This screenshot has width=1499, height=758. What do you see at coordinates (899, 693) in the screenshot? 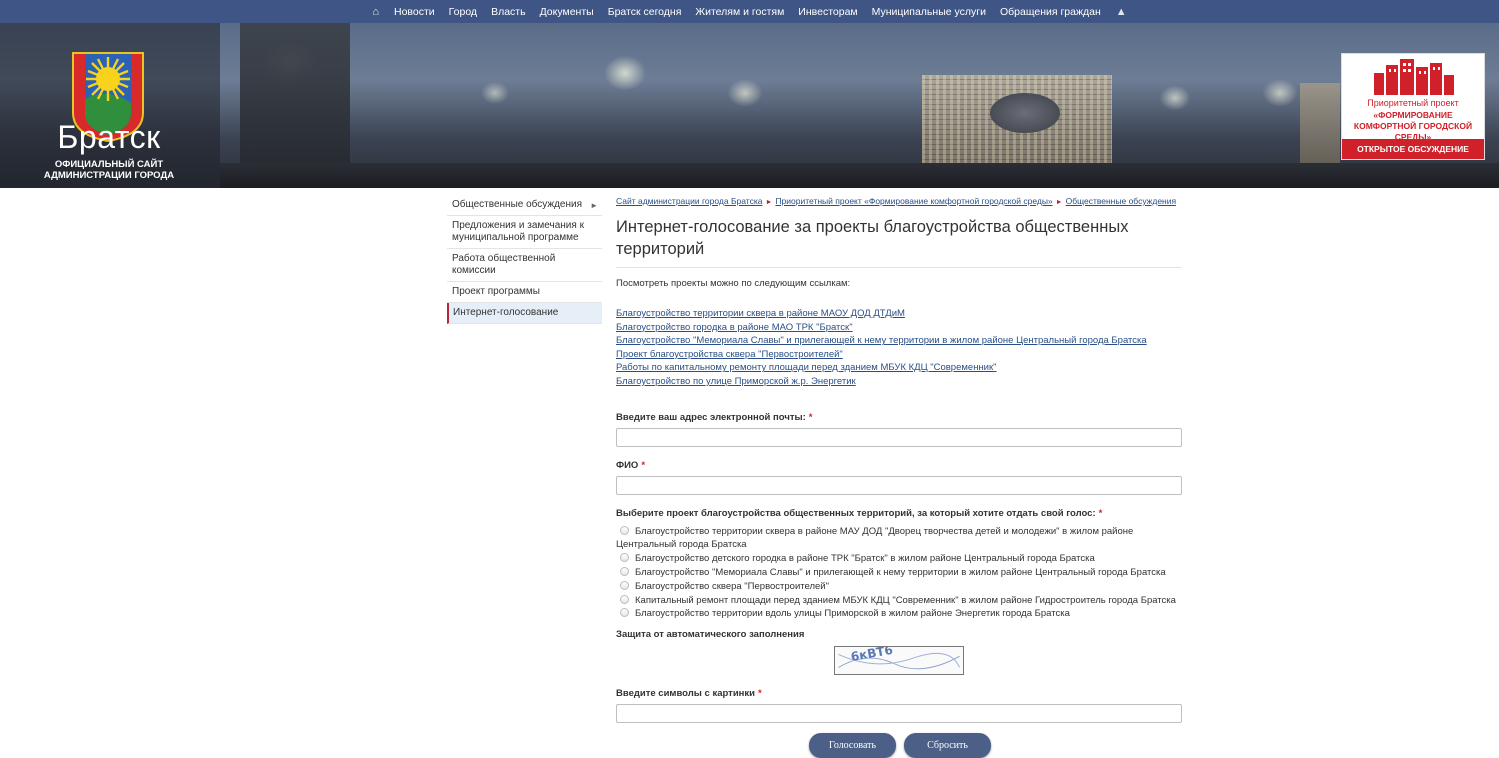
I see `captcha-input-label: Введите символы с картинки *` at bounding box center [899, 693].